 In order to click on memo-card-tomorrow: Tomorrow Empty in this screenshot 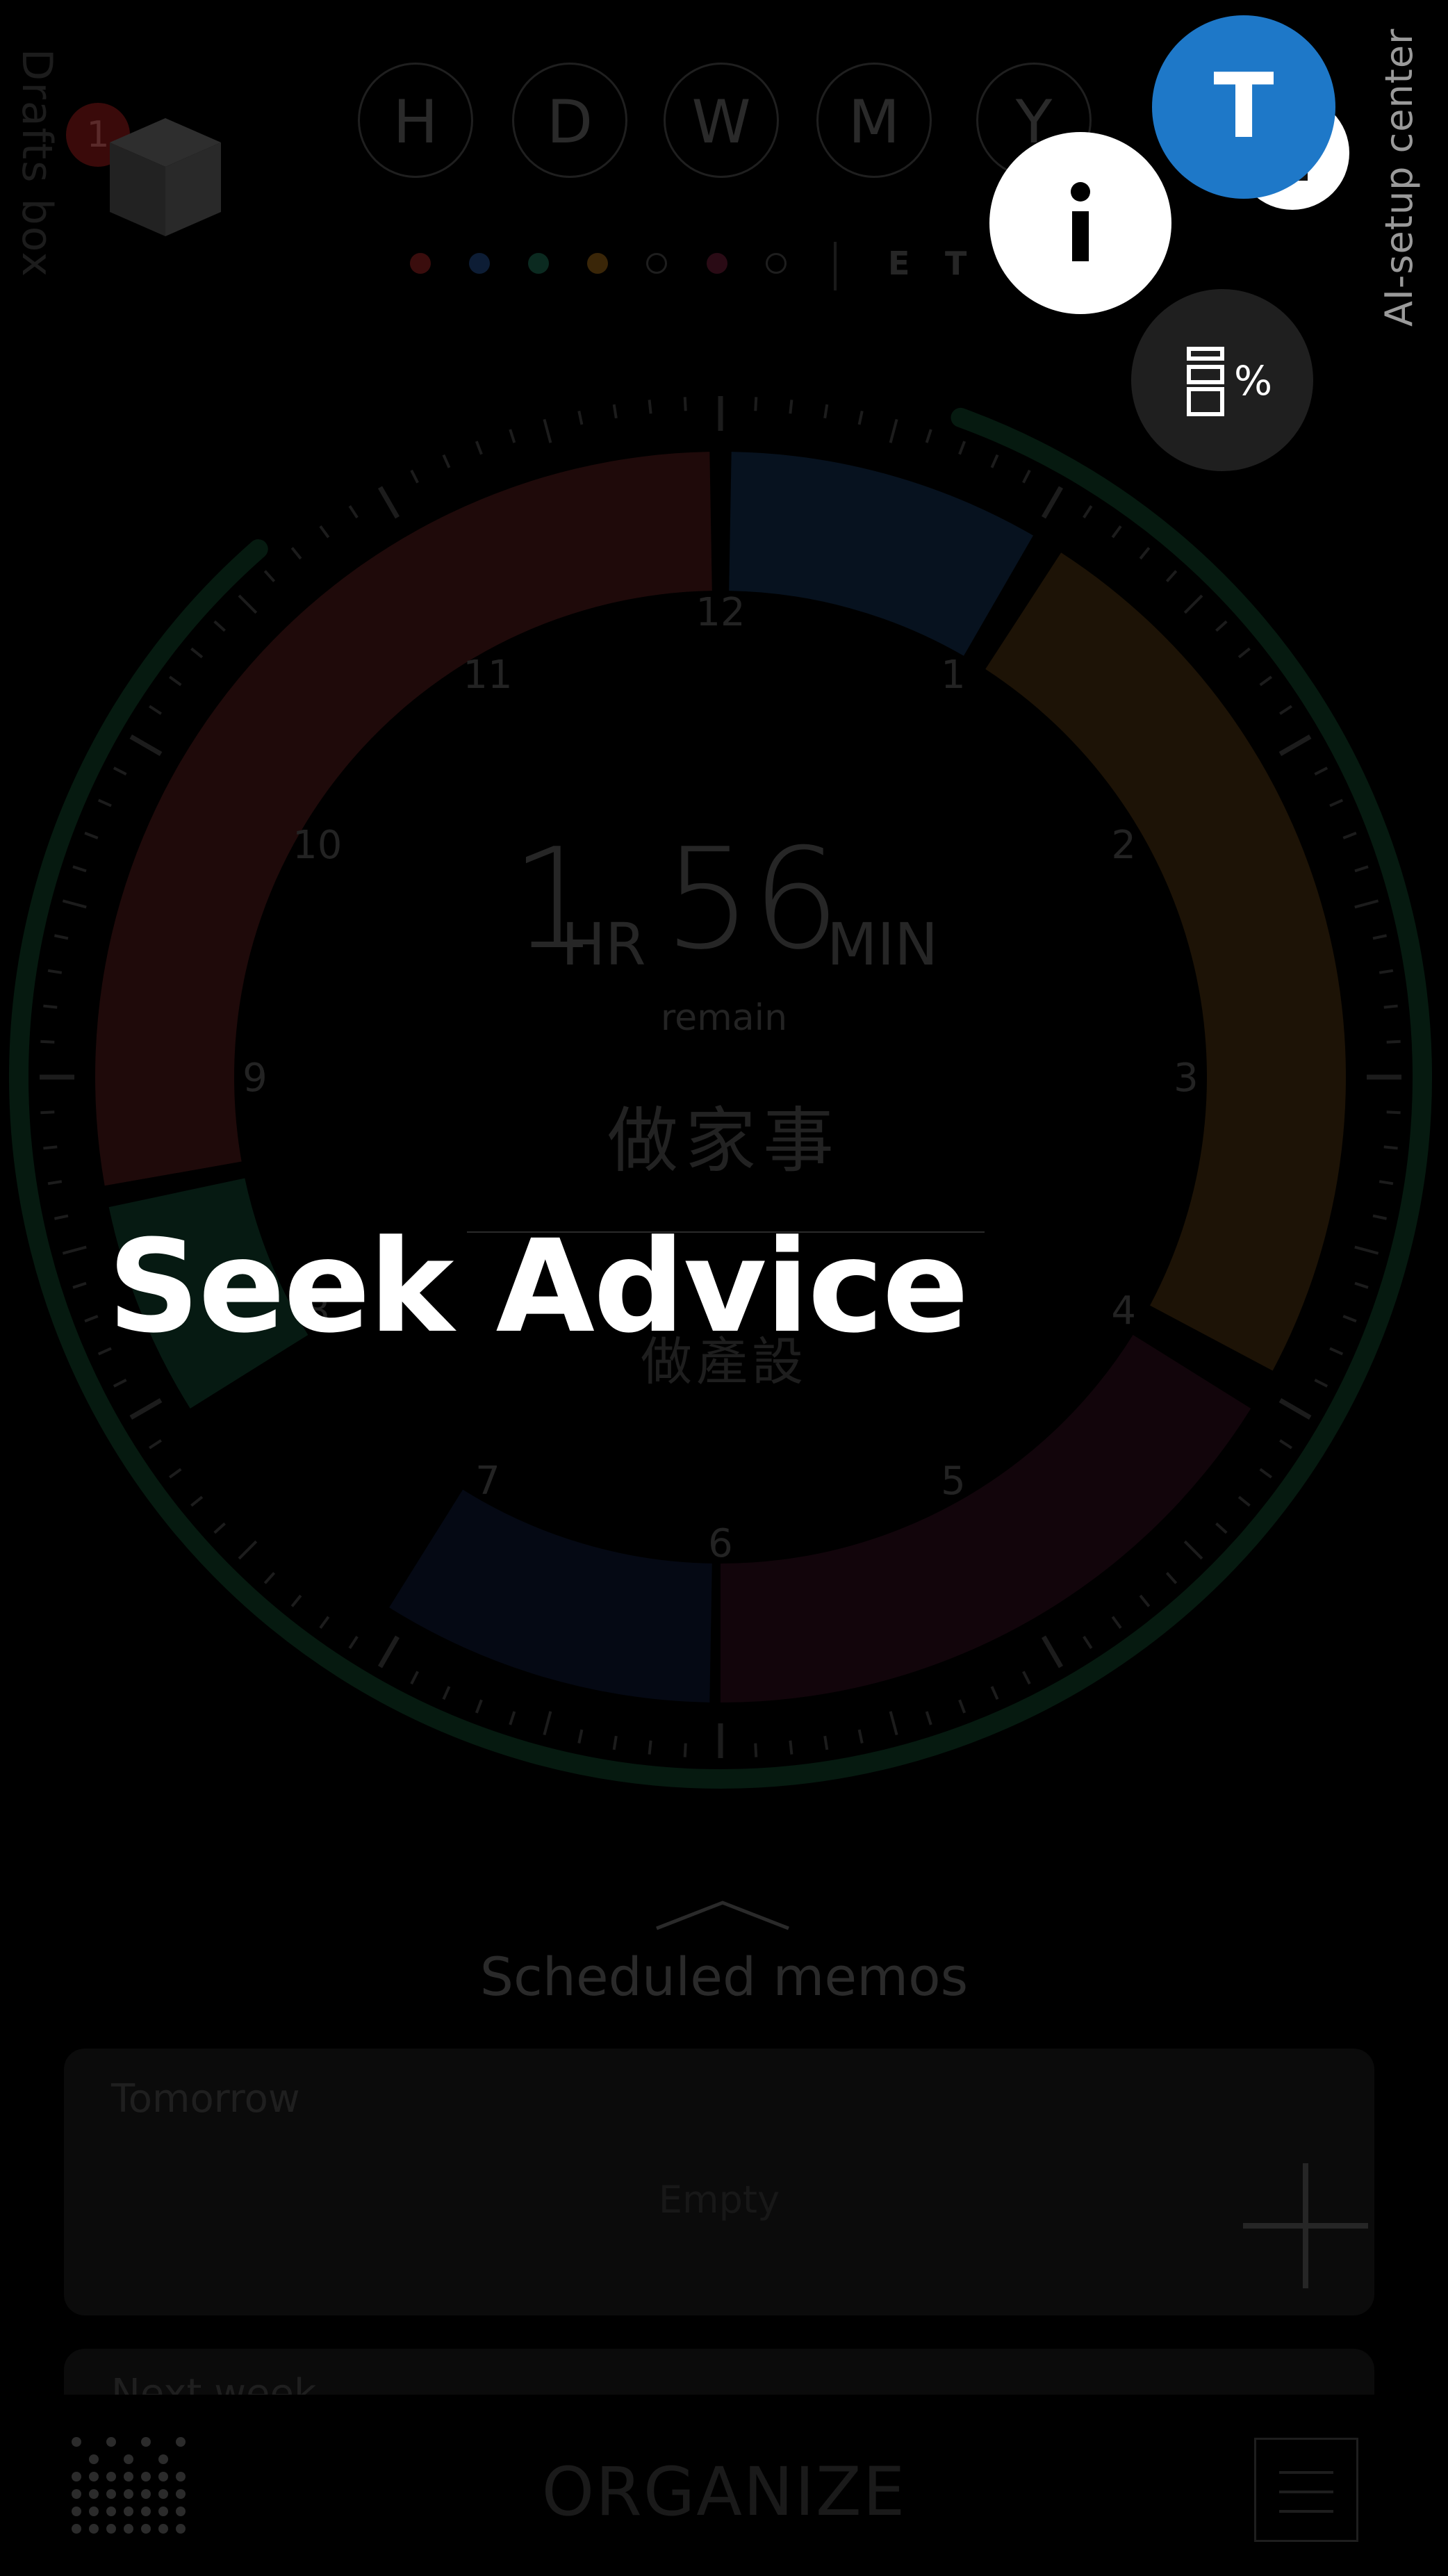, I will do `click(719, 2182)`.